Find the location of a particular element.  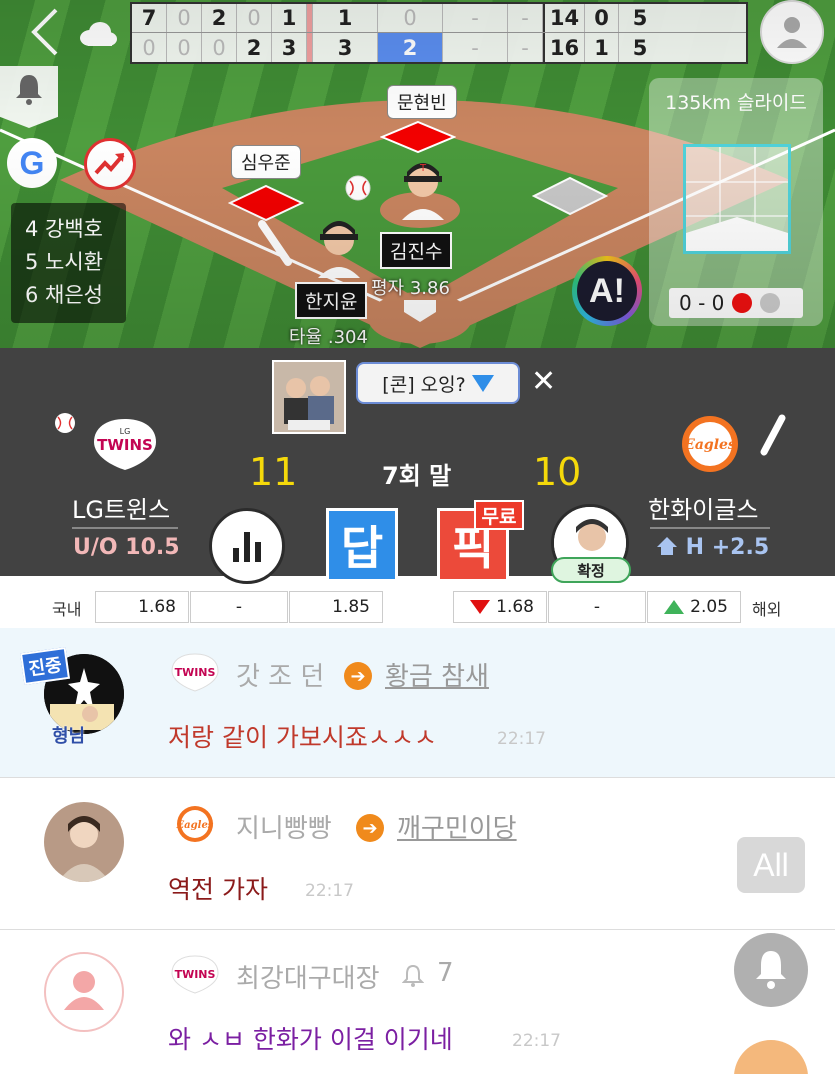

odds-domestic-home: 1.85 is located at coordinates (336, 607).